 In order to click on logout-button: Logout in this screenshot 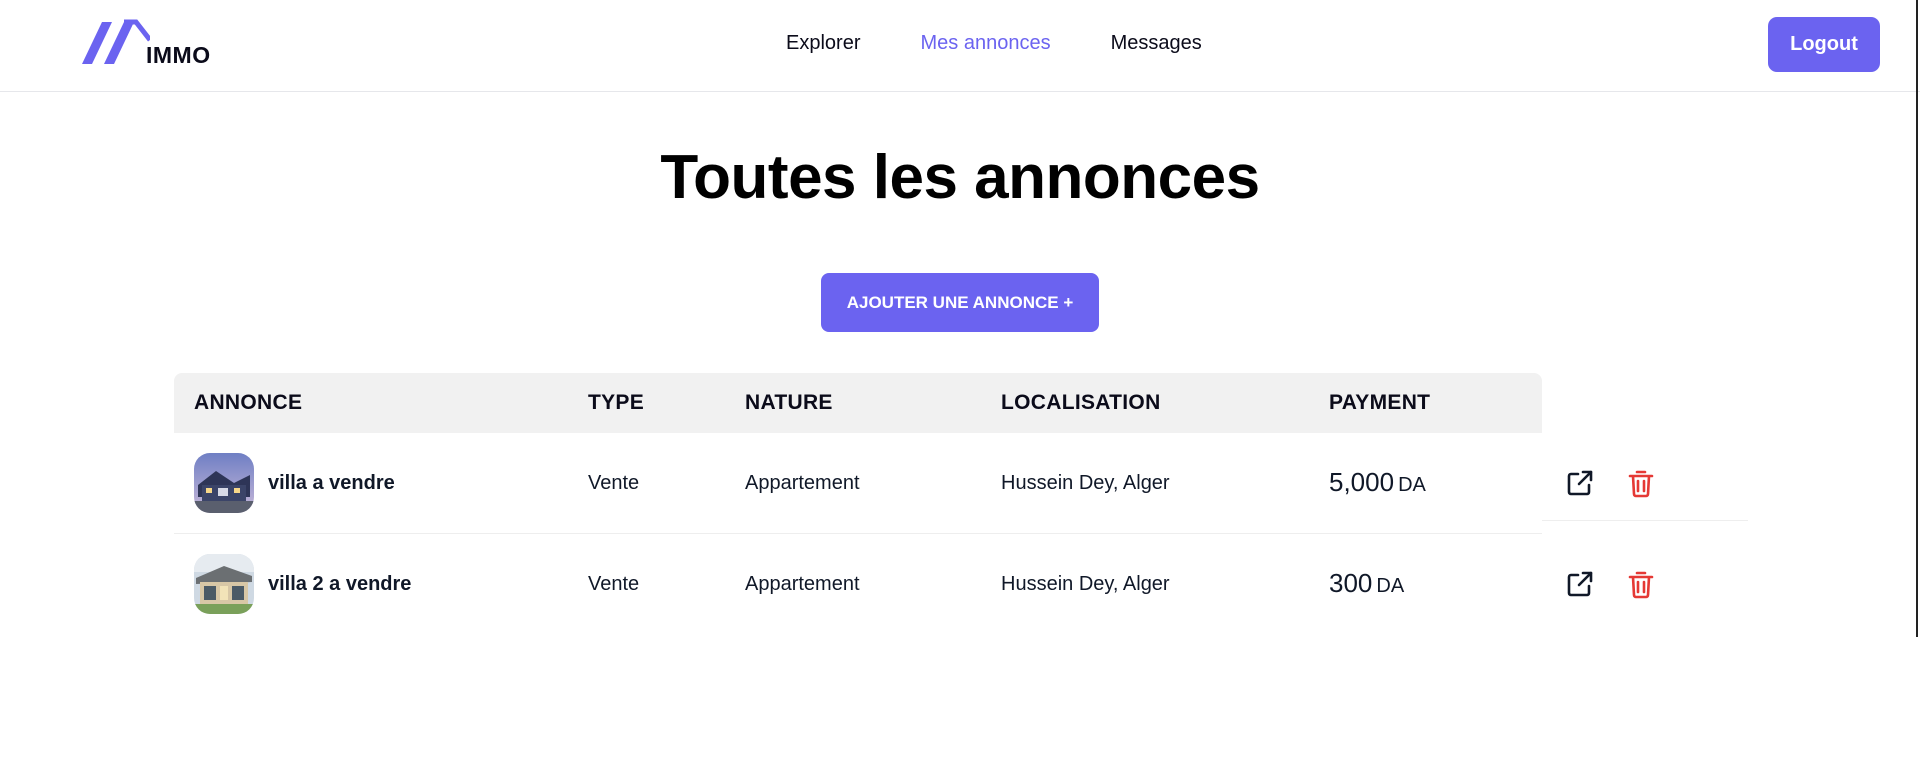, I will do `click(1824, 44)`.